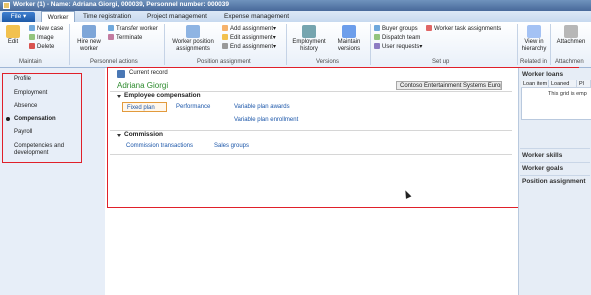  What do you see at coordinates (111, 37) in the screenshot?
I see `terminate-icon` at bounding box center [111, 37].